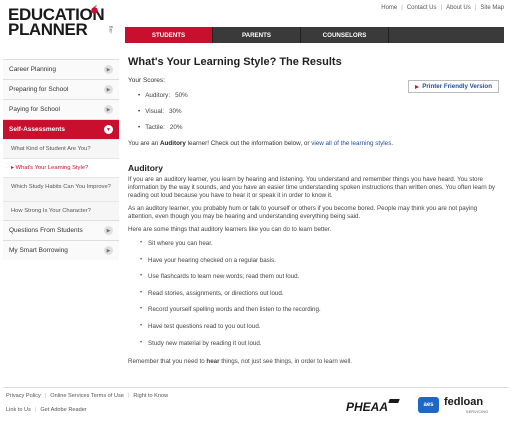  What do you see at coordinates (428, 405) in the screenshot?
I see `aes-logo: aes` at bounding box center [428, 405].